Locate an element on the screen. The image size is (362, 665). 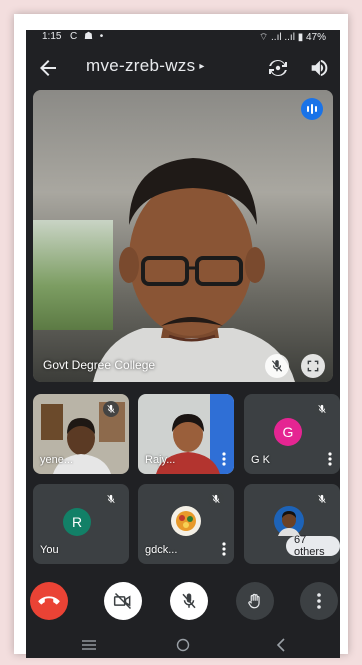
avatar: G is located at coordinates (288, 432).